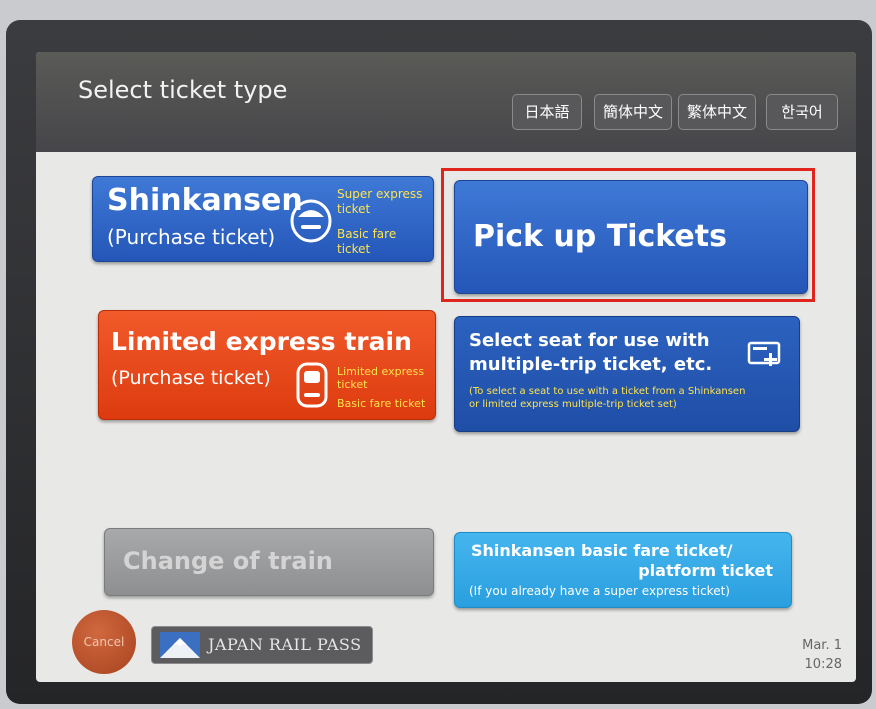 This screenshot has height=709, width=876. I want to click on date-time-display: Mar. 1 10:28, so click(822, 655).